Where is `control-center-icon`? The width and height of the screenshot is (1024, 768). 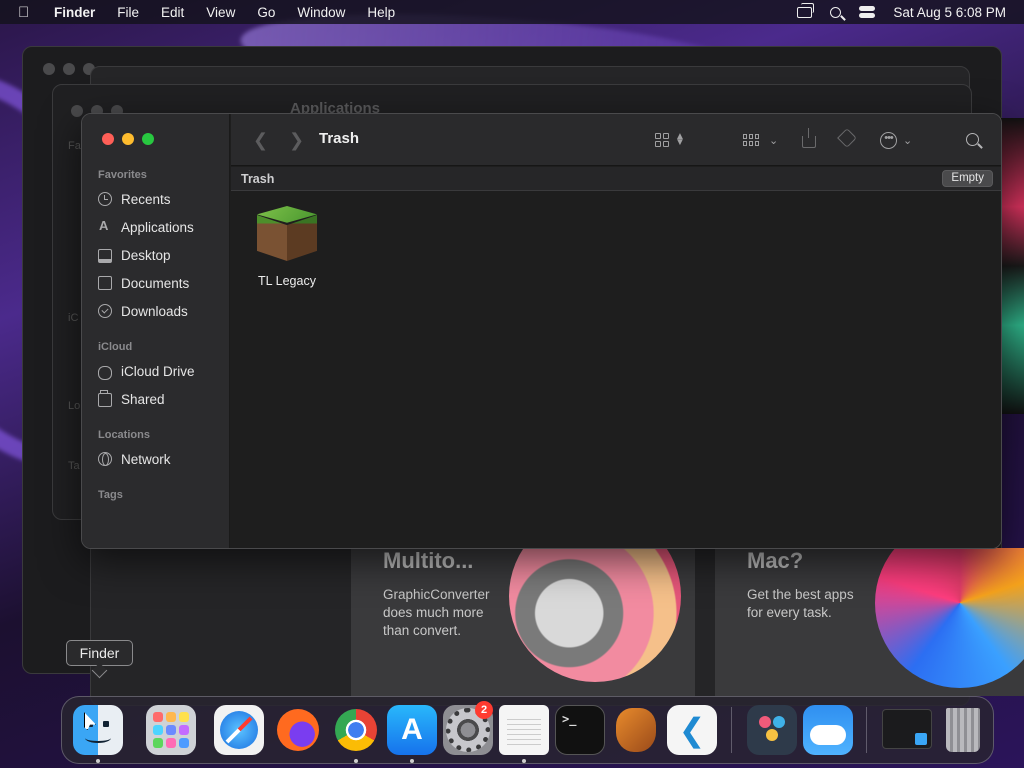
control-center-icon is located at coordinates (867, 12).